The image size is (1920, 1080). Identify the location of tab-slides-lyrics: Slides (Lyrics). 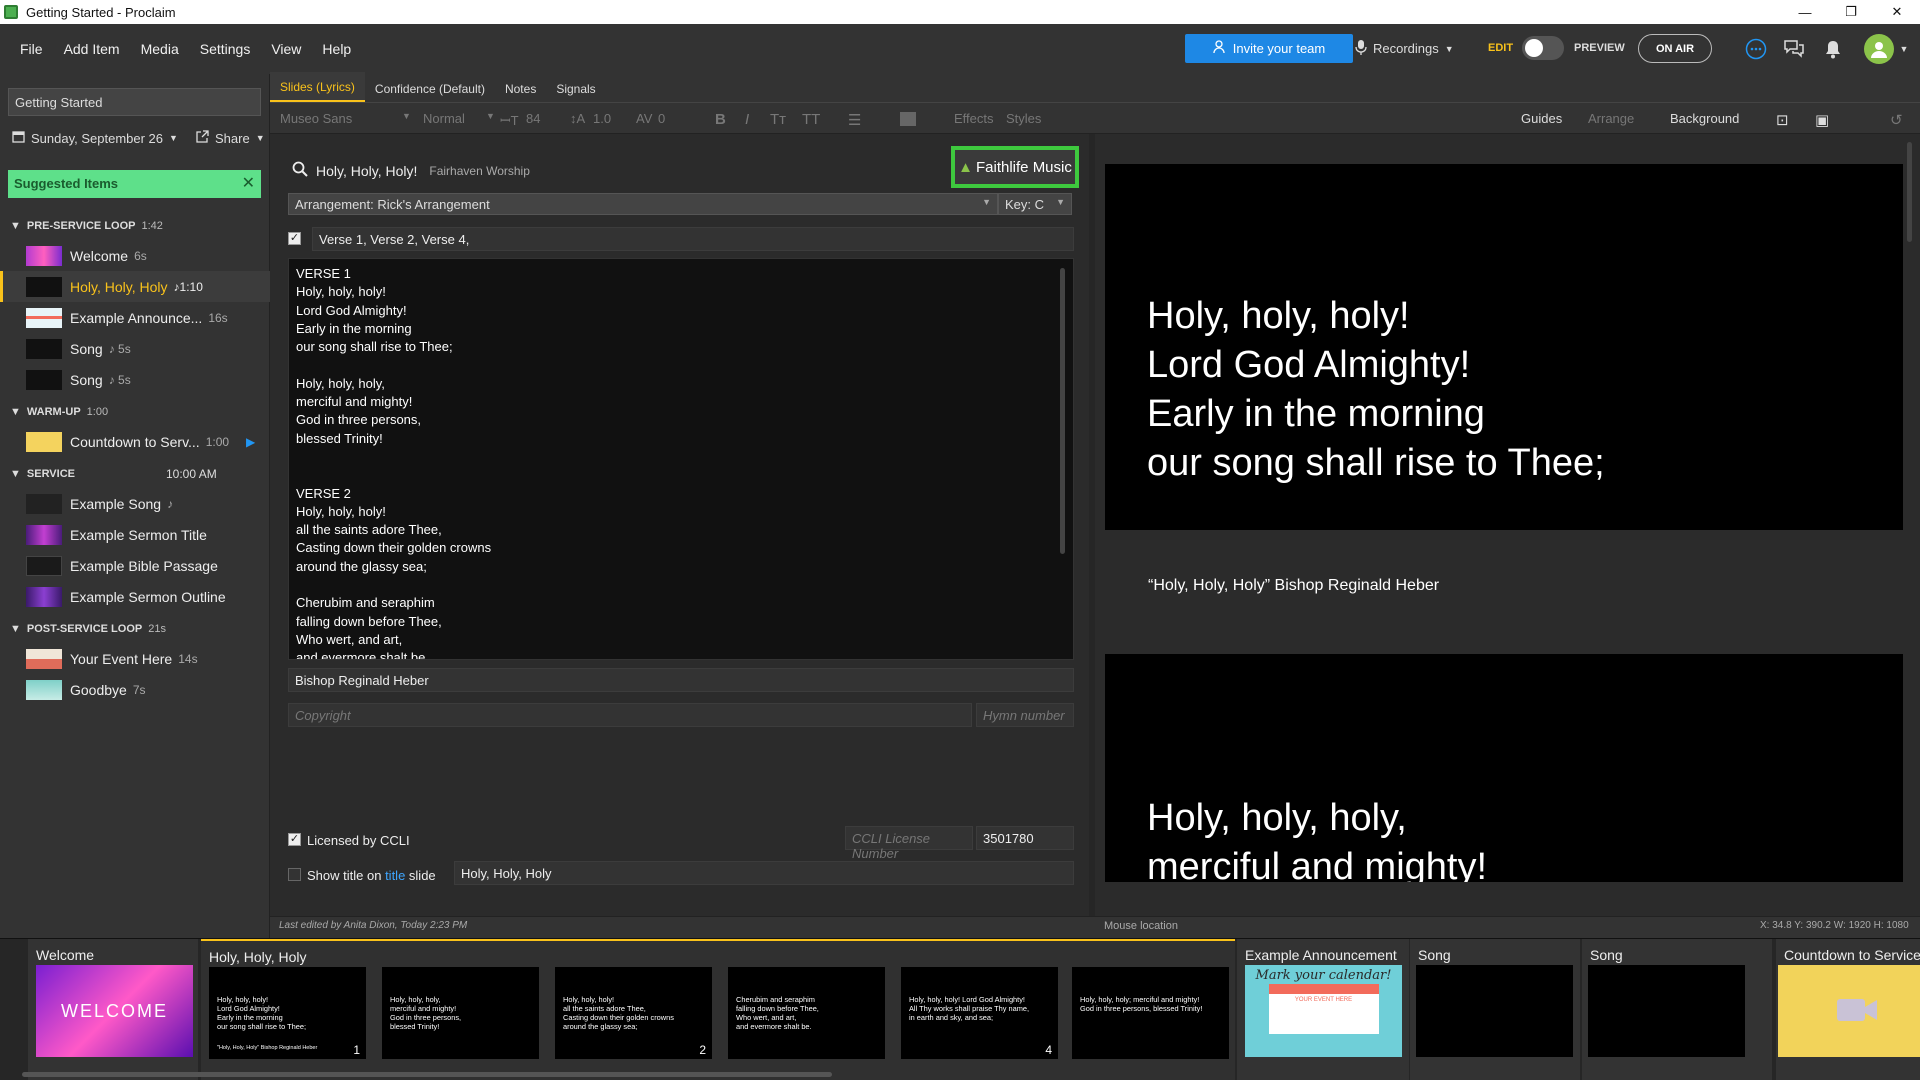
(317, 87).